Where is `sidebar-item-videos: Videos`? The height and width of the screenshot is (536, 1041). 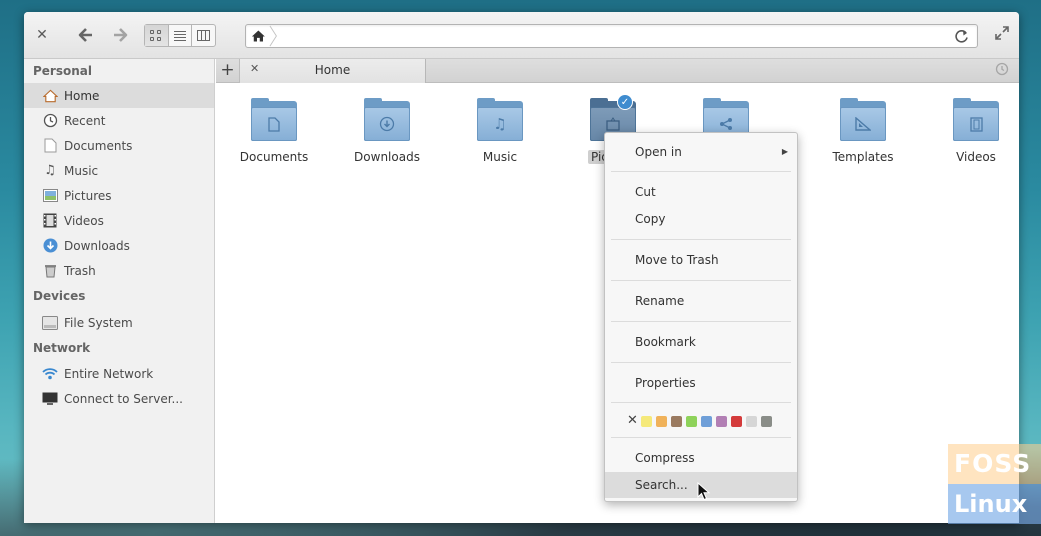 sidebar-item-videos: Videos is located at coordinates (119, 220).